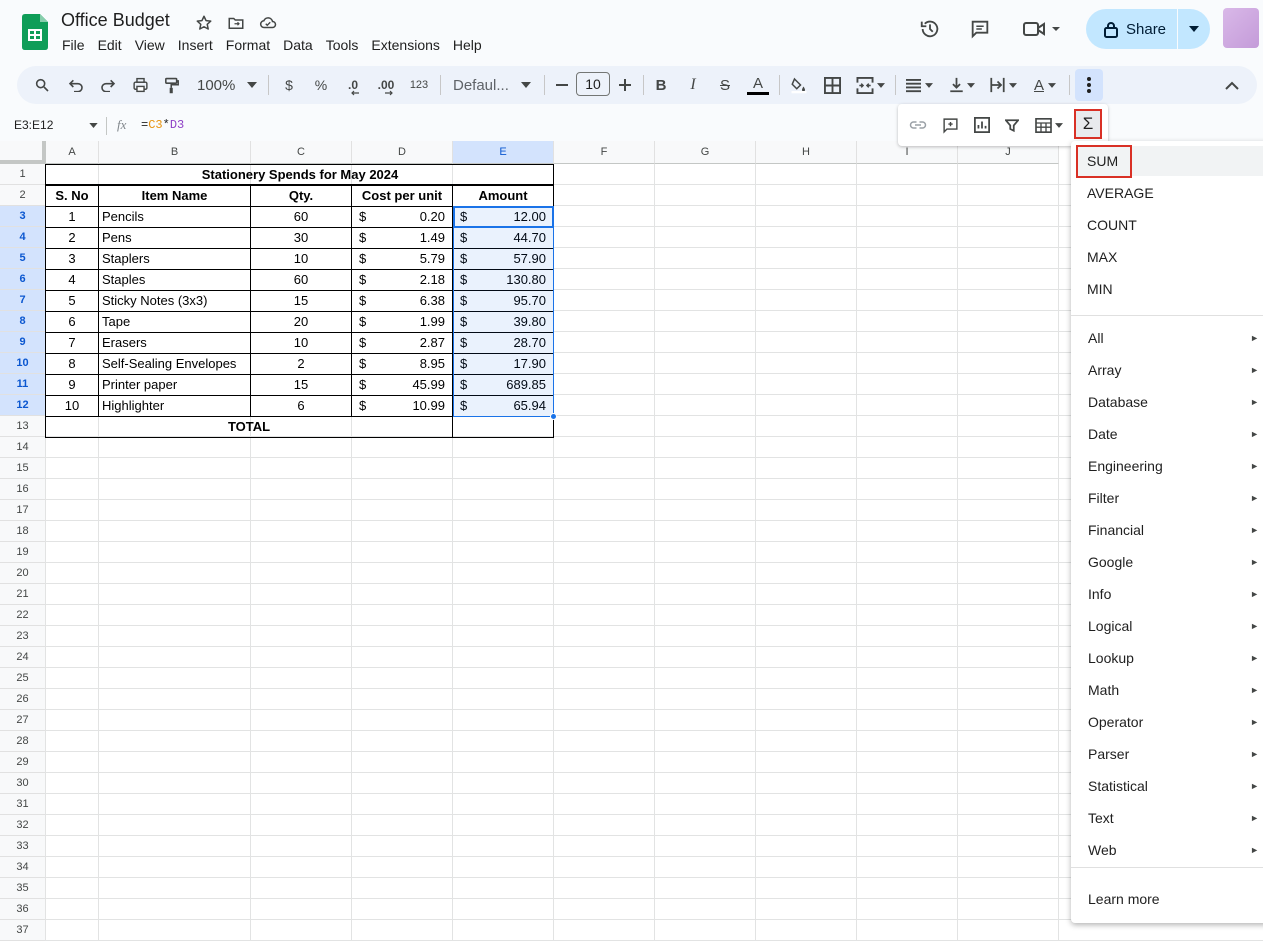  What do you see at coordinates (593, 84) in the screenshot?
I see `font-size-input: 10` at bounding box center [593, 84].